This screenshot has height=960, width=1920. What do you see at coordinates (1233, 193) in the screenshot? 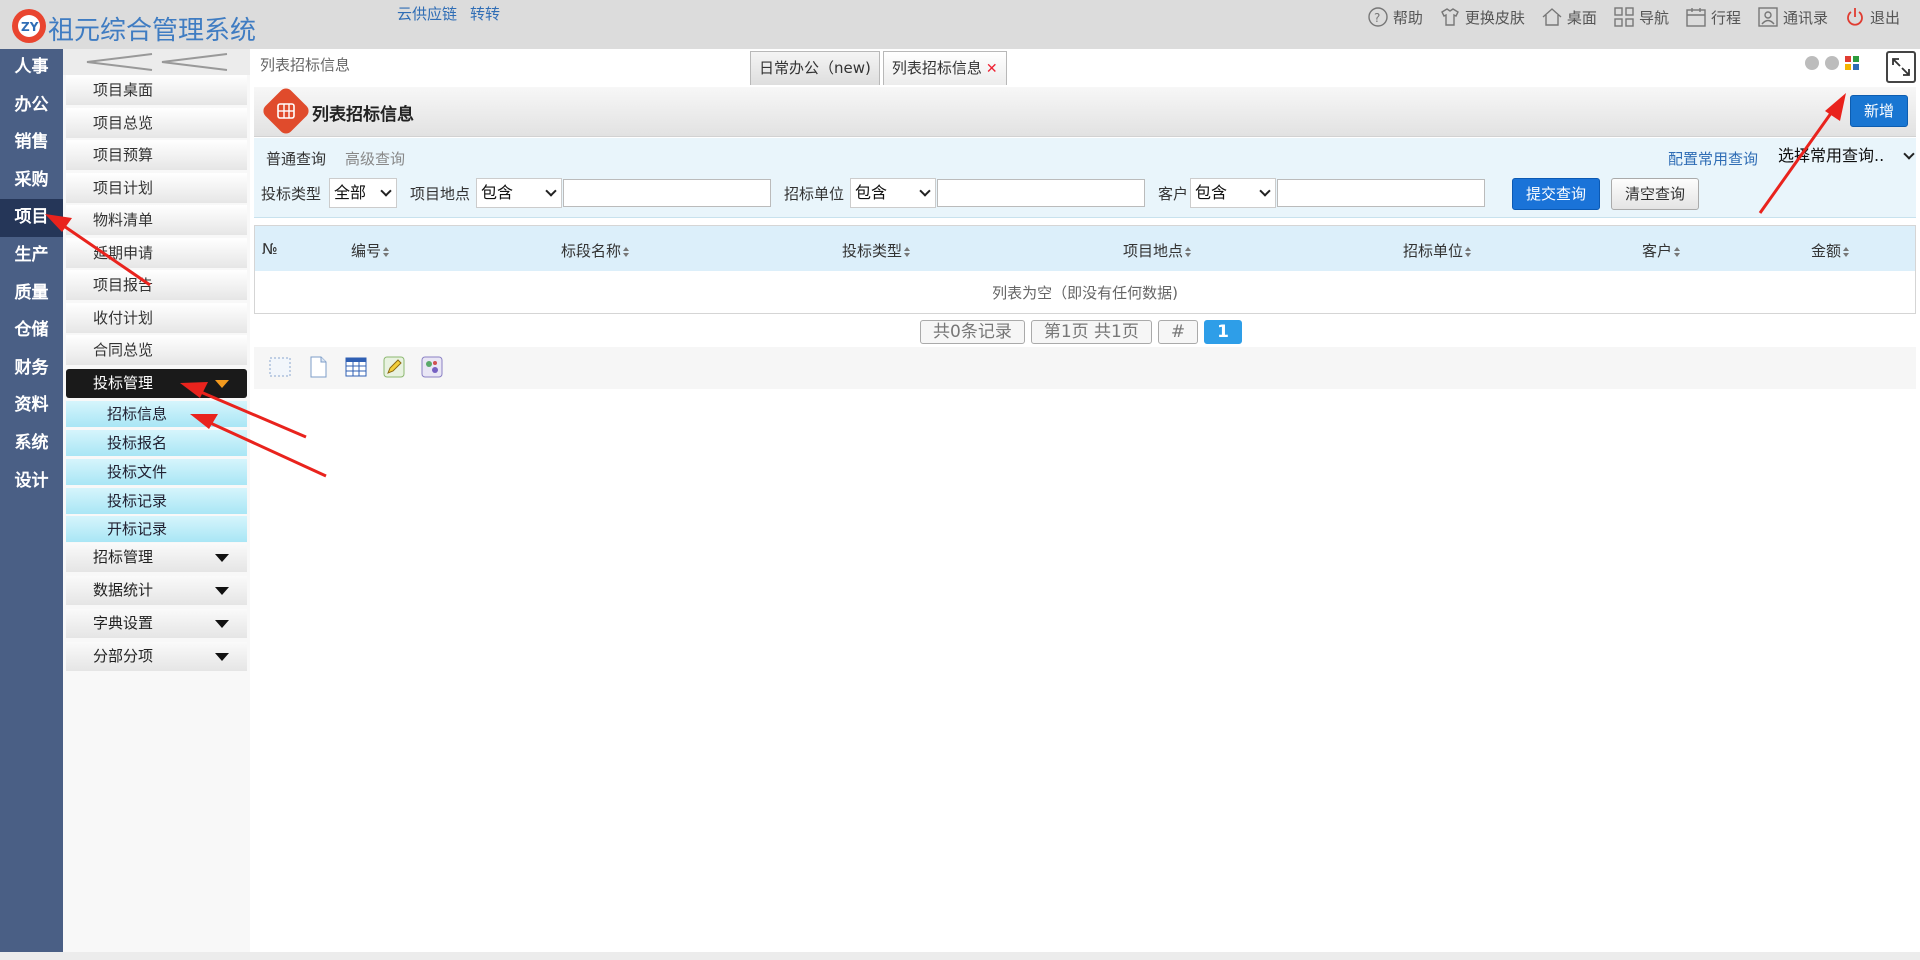
I see `customer-operator-select: 包含` at bounding box center [1233, 193].